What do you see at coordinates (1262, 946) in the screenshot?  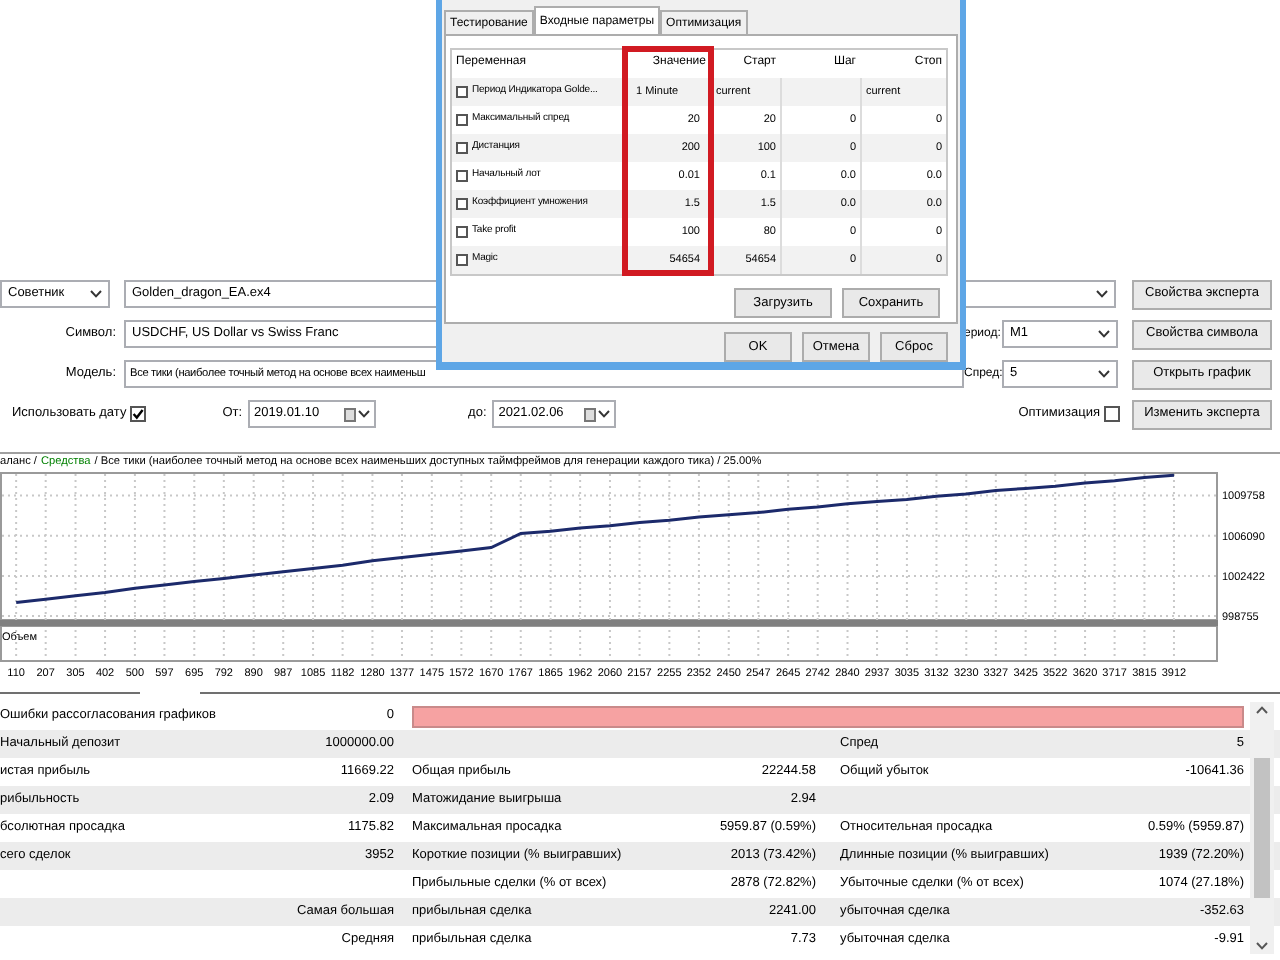 I see `scroll-down-icon` at bounding box center [1262, 946].